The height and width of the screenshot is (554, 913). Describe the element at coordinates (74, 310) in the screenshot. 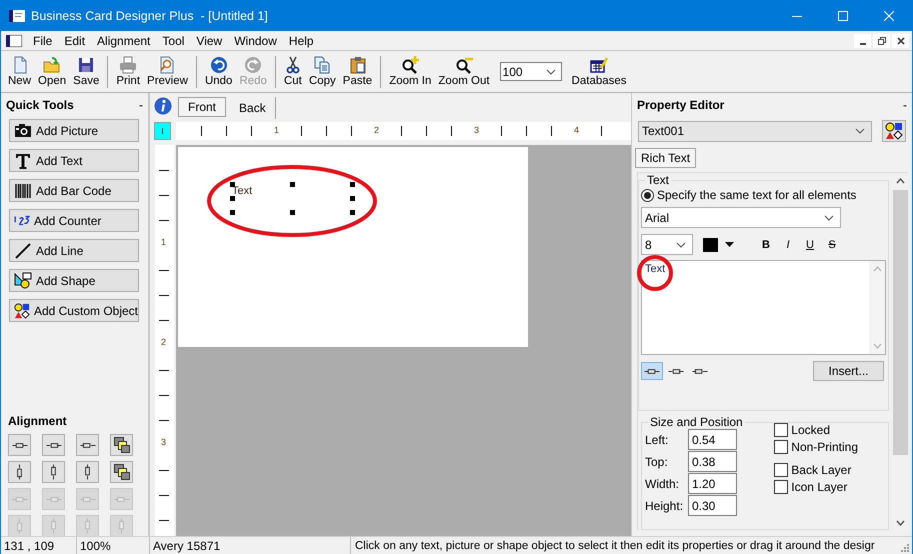

I see `tool-button: Add Custom Object` at that location.